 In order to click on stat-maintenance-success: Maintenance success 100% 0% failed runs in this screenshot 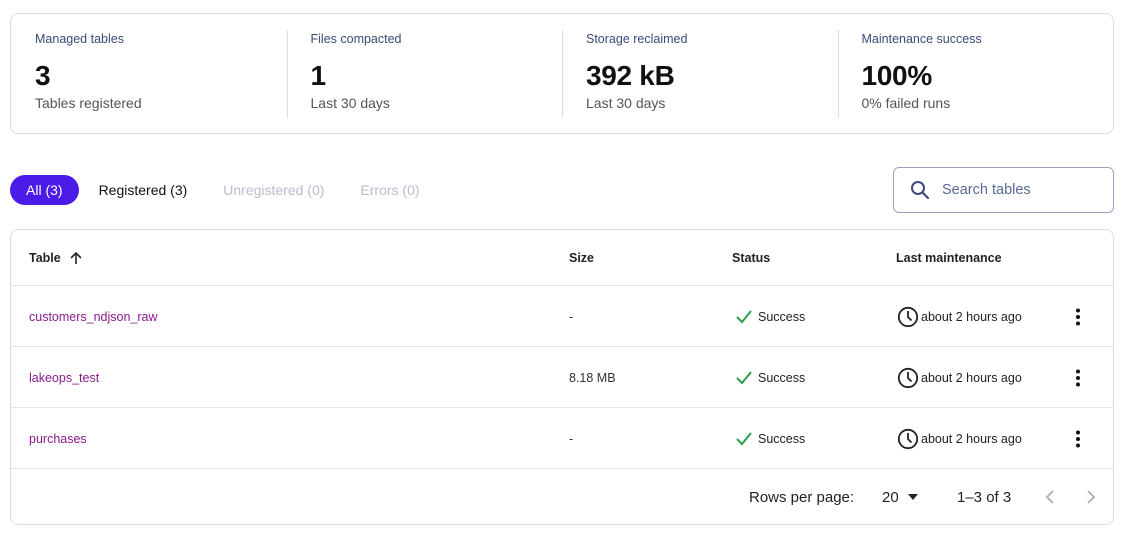, I will do `click(975, 73)`.